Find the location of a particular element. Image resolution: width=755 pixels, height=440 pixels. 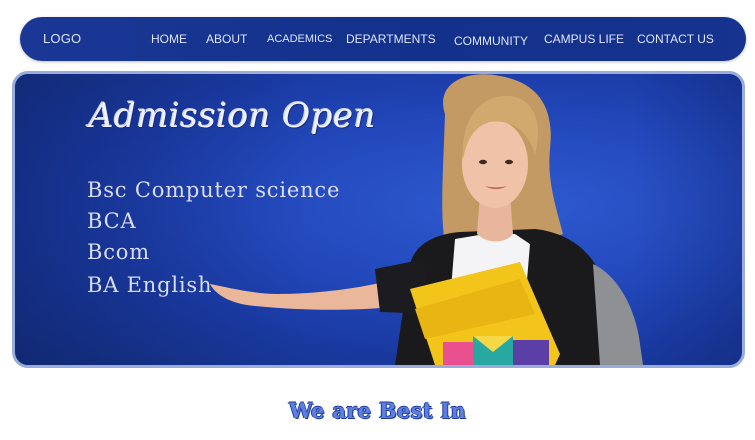

eye-right is located at coordinates (509, 162).